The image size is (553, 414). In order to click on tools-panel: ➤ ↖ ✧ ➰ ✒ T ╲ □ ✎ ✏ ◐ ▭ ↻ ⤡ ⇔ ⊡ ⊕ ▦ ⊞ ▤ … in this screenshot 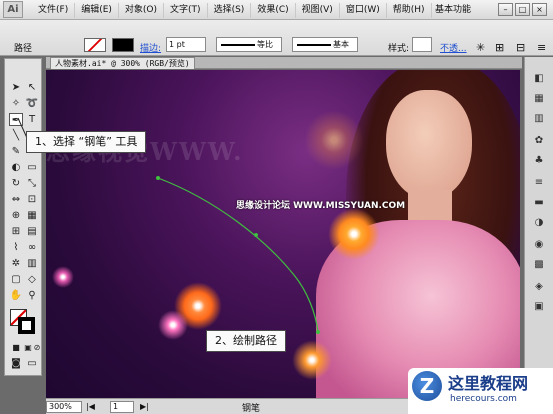, I will do `click(23, 217)`.